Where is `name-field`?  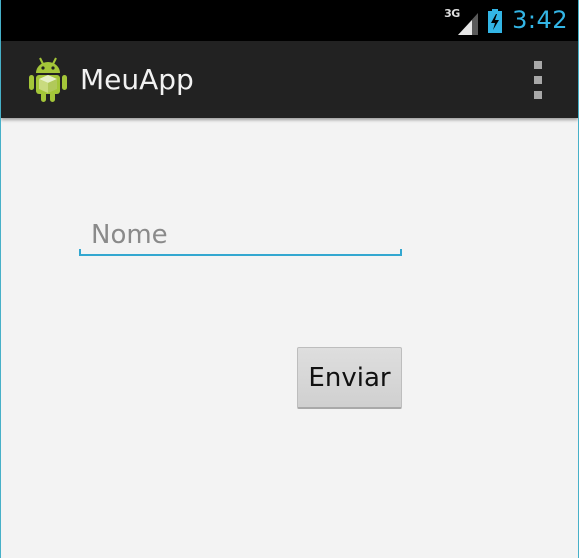 name-field is located at coordinates (240, 235).